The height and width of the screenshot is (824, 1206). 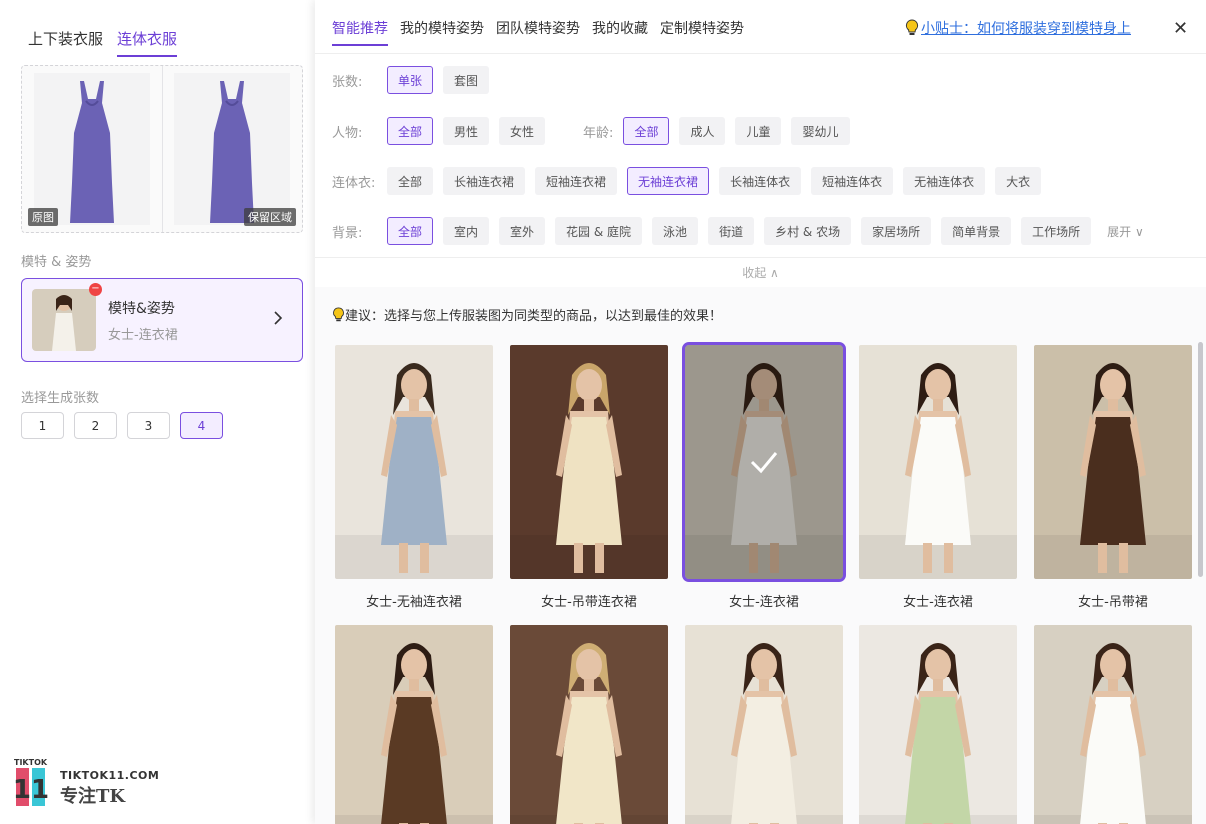 I want to click on count-options: 1 2 3 4, so click(x=122, y=425).